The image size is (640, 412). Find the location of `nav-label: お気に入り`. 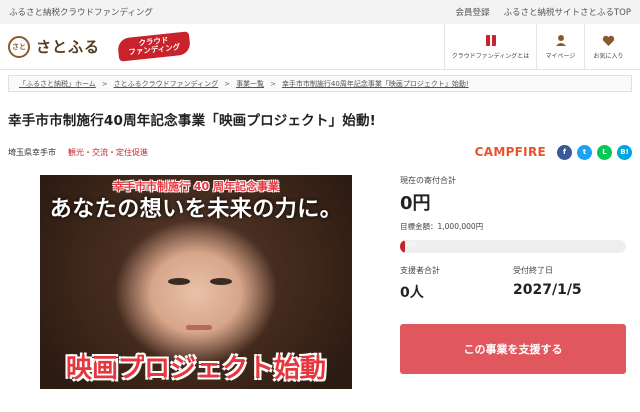

nav-label: お気に入り is located at coordinates (608, 56).